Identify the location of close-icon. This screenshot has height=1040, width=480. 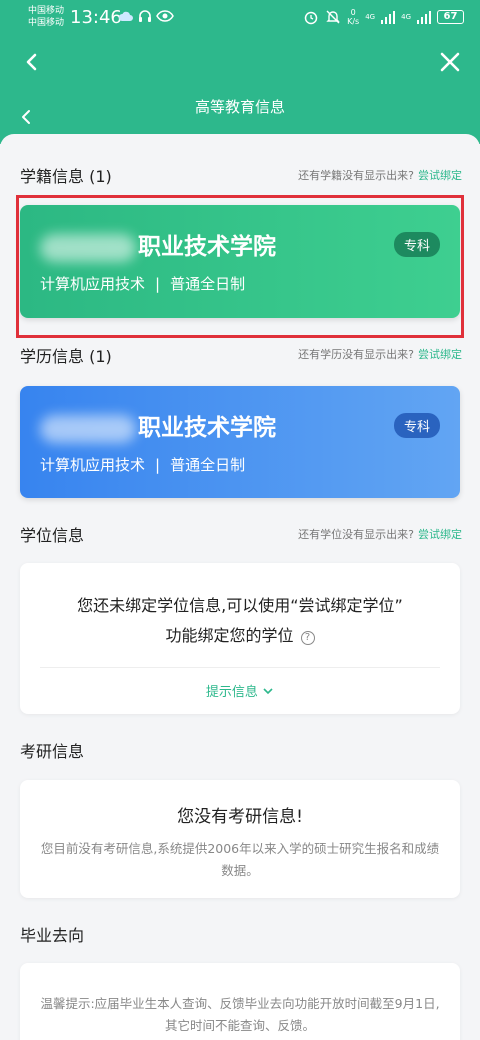
(450, 62).